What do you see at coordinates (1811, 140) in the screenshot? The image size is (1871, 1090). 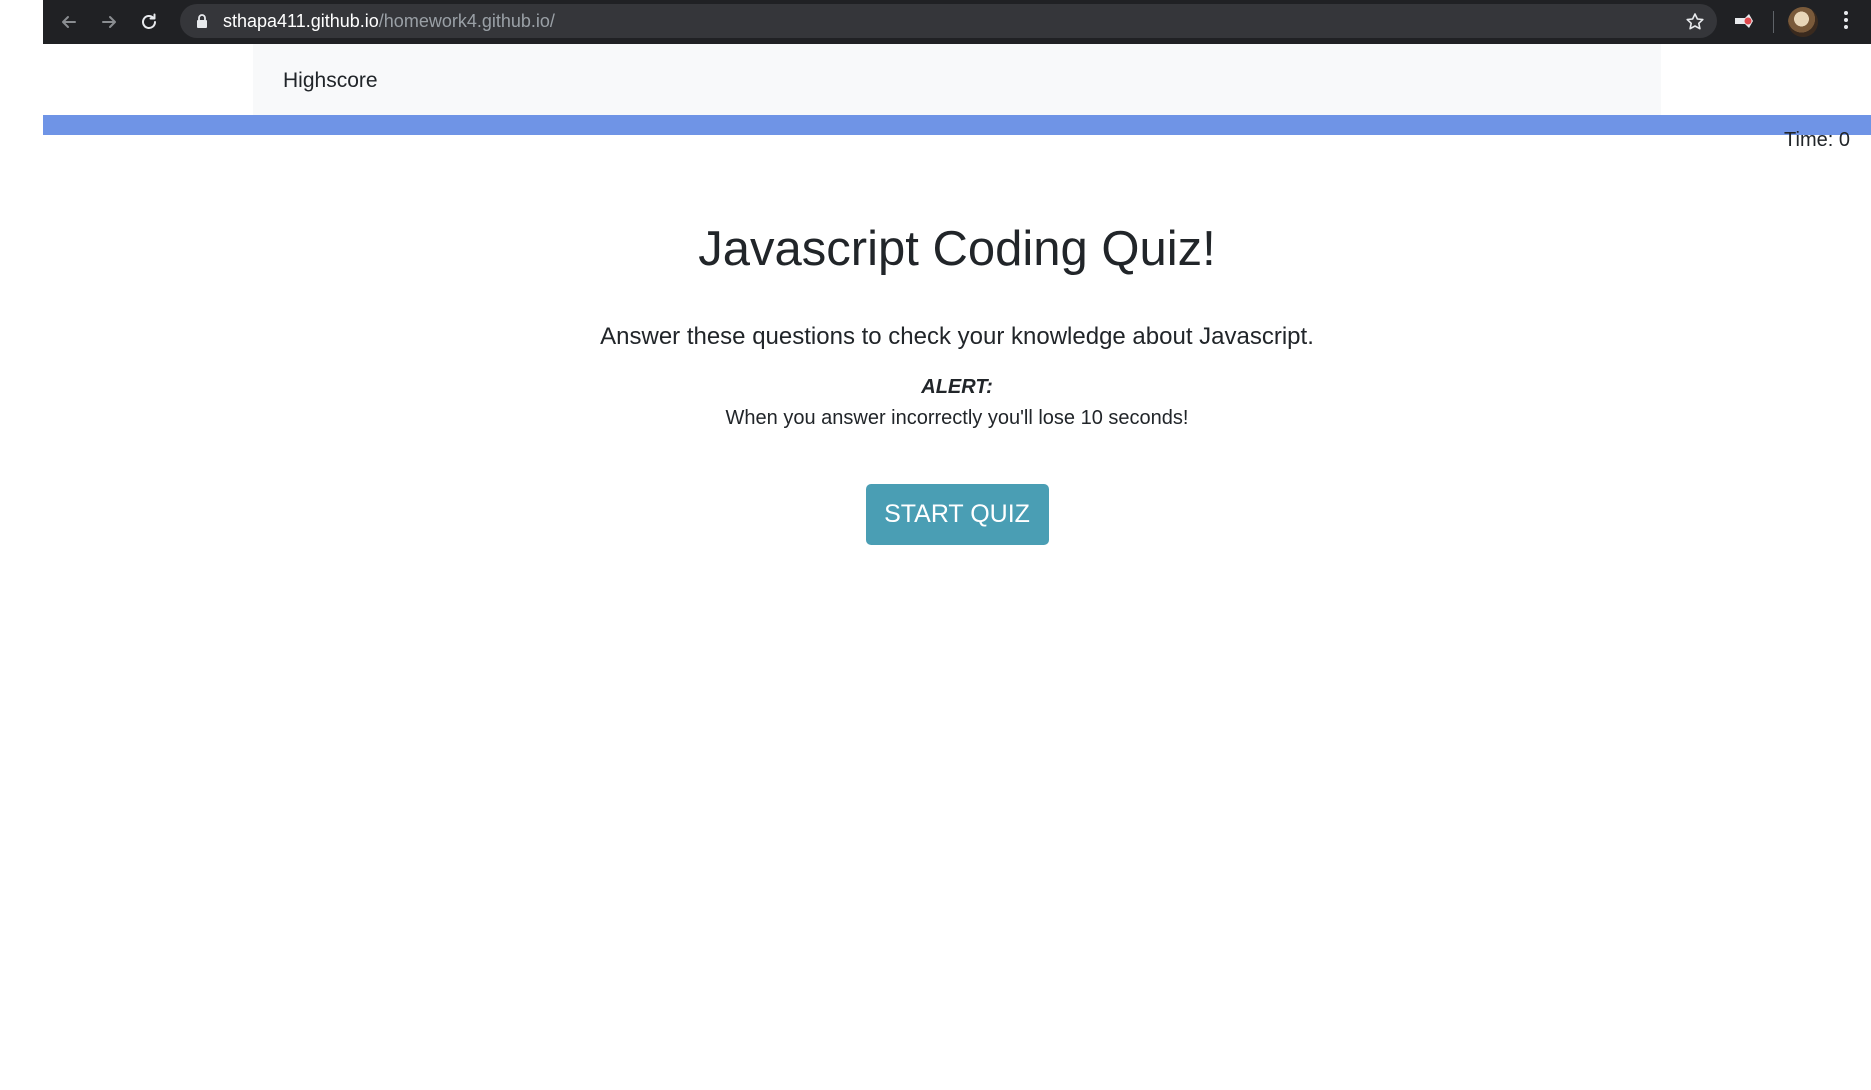 I see `timer-label: Time:` at bounding box center [1811, 140].